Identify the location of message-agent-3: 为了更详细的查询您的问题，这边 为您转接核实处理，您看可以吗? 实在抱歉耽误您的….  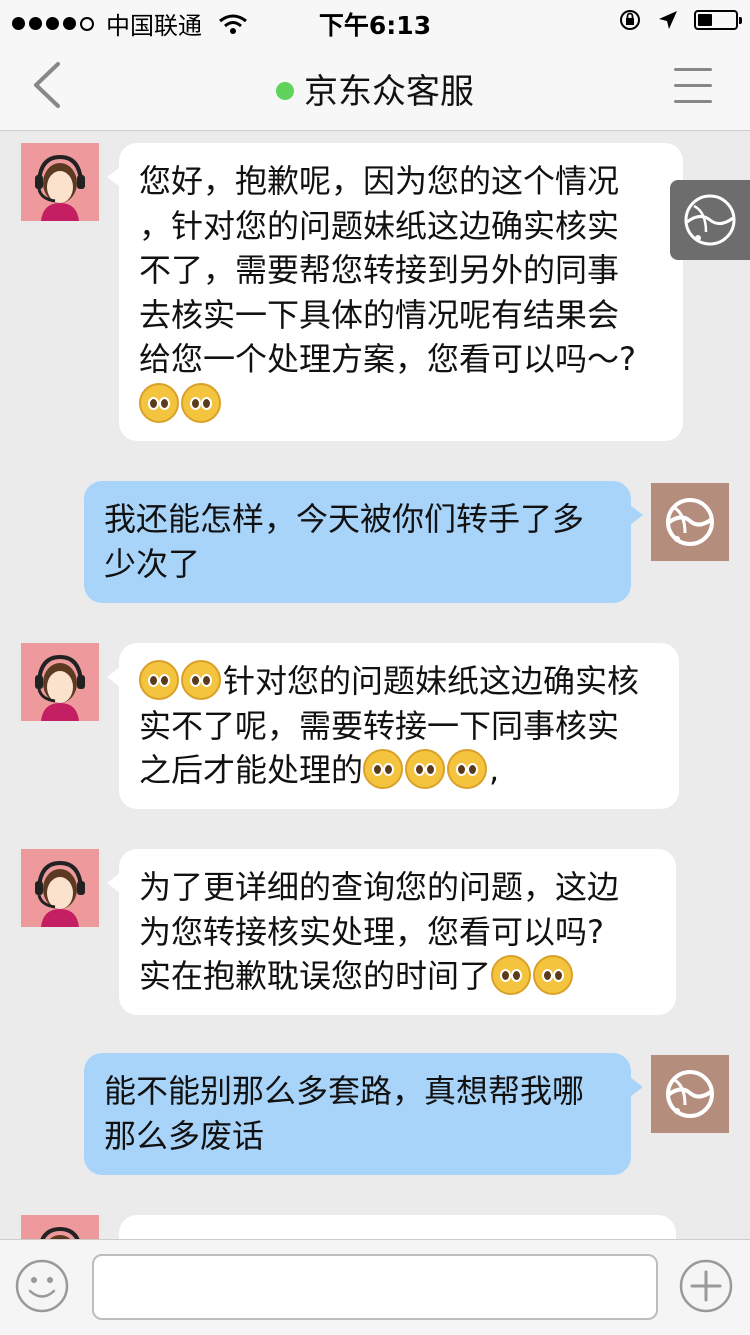
(375, 927).